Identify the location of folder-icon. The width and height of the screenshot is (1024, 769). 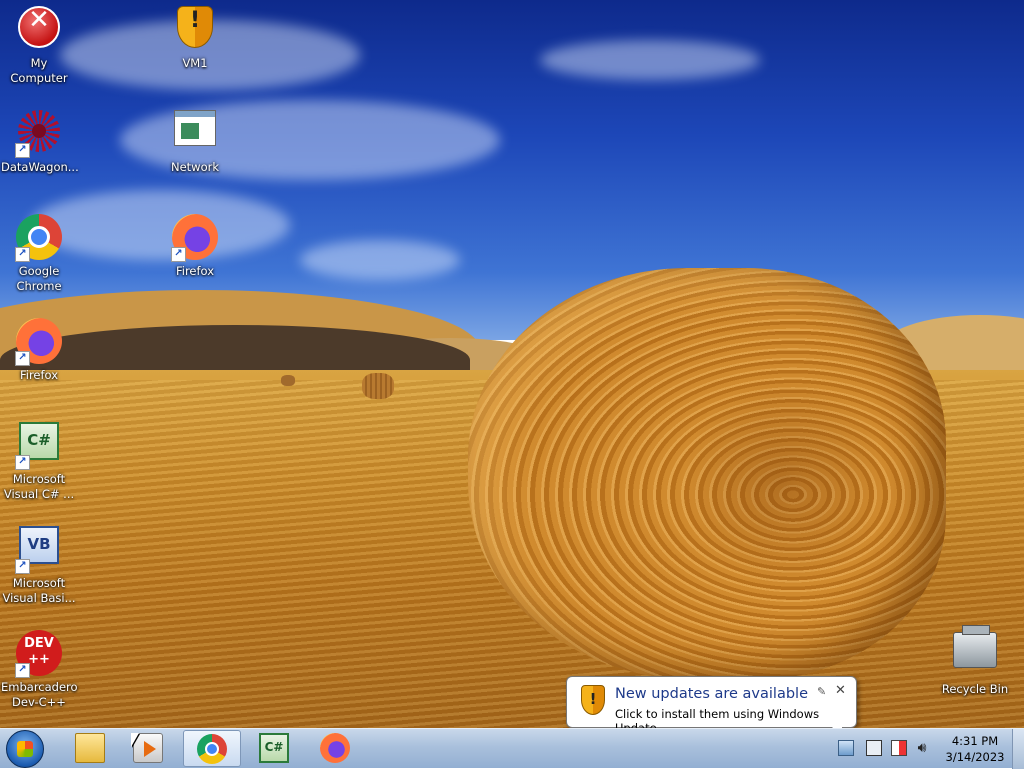
(90, 748).